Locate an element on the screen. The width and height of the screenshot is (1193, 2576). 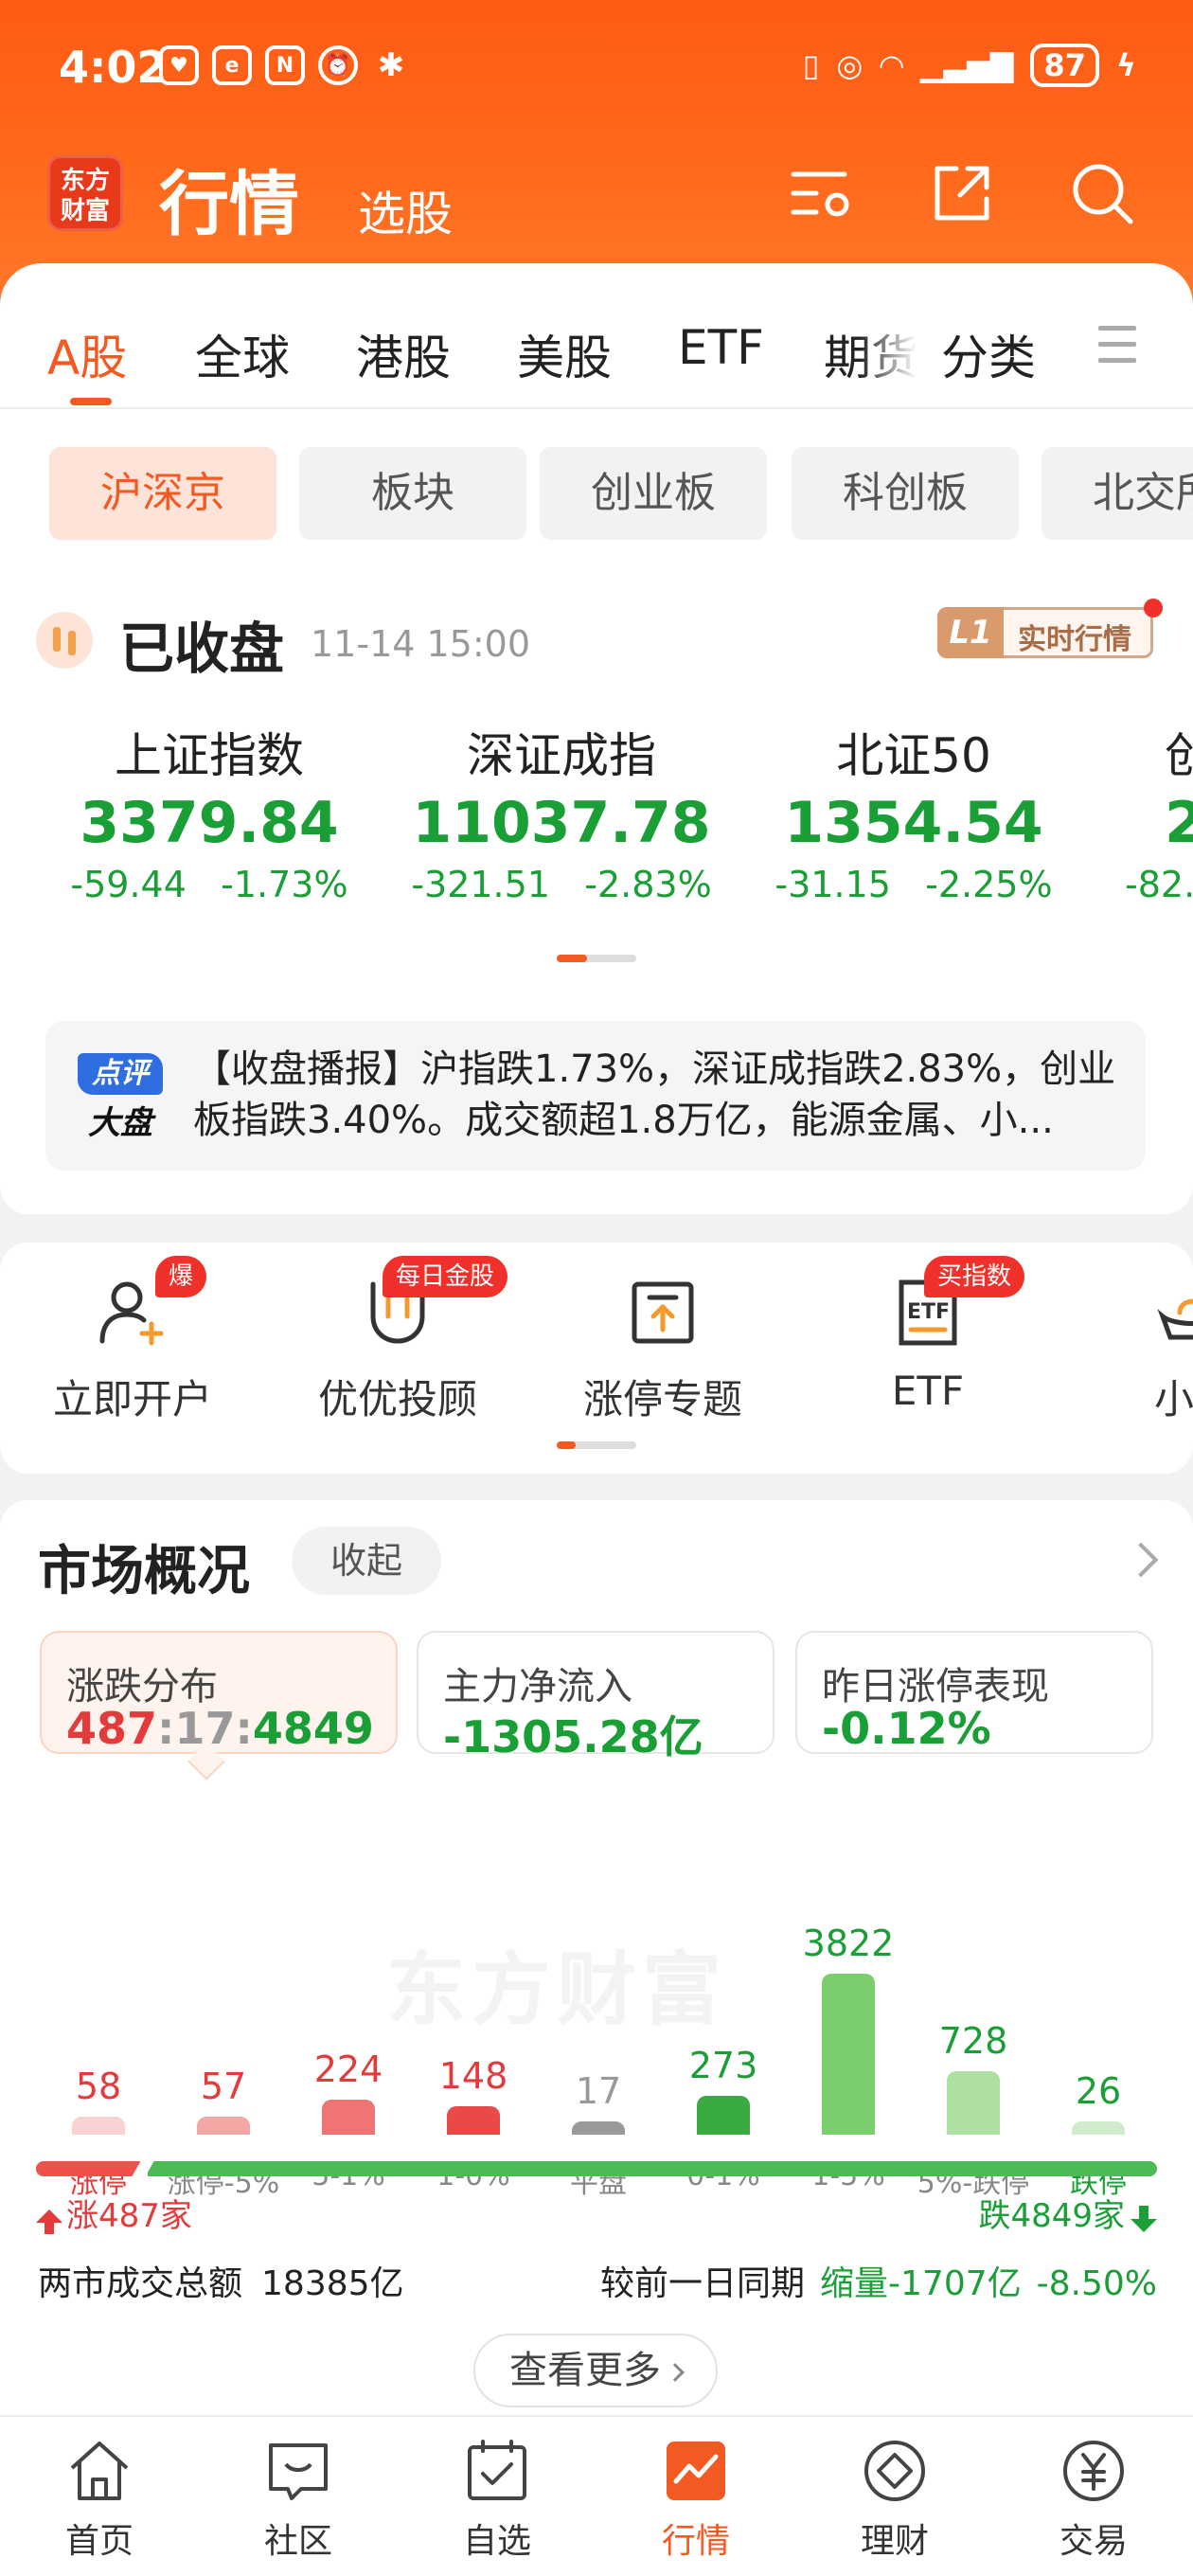
nav-community: 社区 is located at coordinates (298, 2499).